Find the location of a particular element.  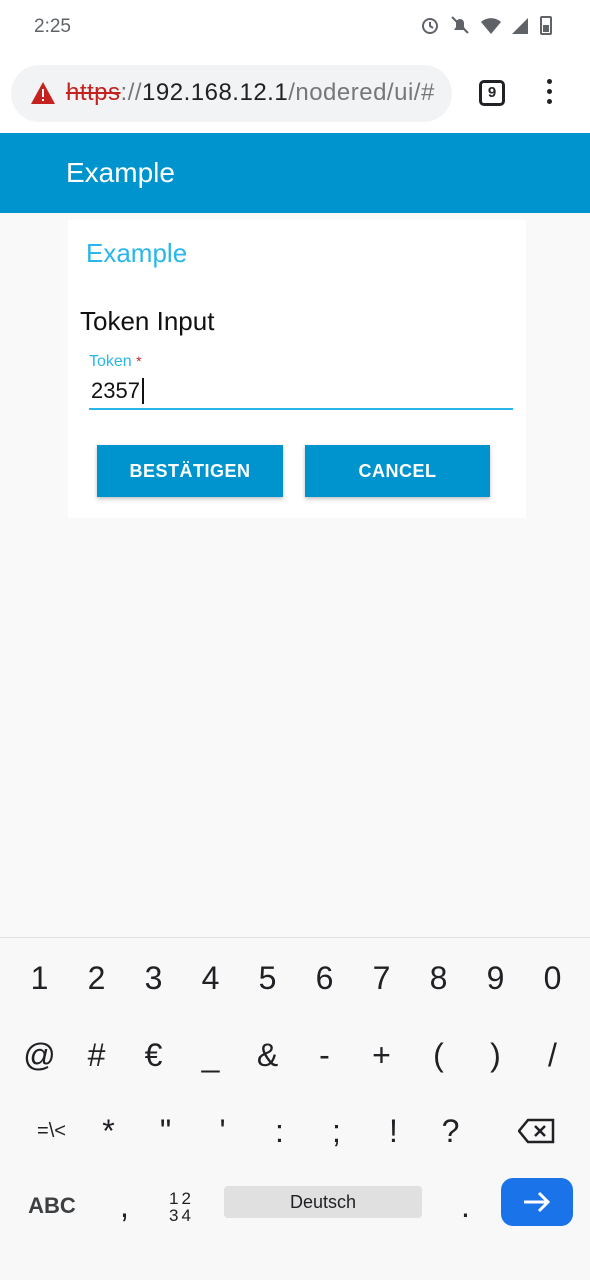

status-time: 2:25 is located at coordinates (52, 26).